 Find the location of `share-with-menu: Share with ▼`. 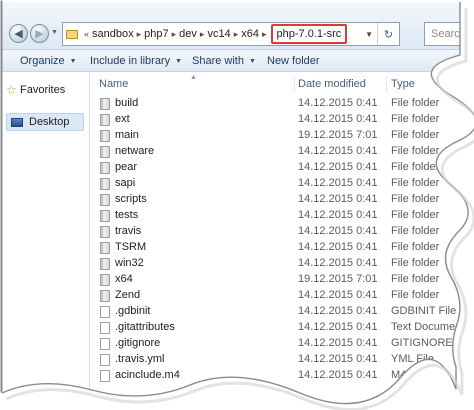

share-with-menu: Share with ▼ is located at coordinates (224, 61).